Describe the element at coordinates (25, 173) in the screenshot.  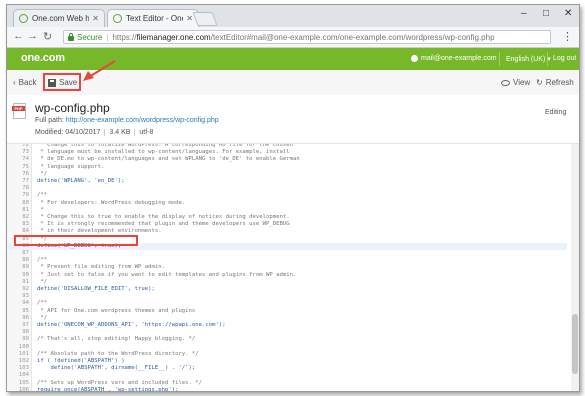
I see `line-number: 76` at that location.